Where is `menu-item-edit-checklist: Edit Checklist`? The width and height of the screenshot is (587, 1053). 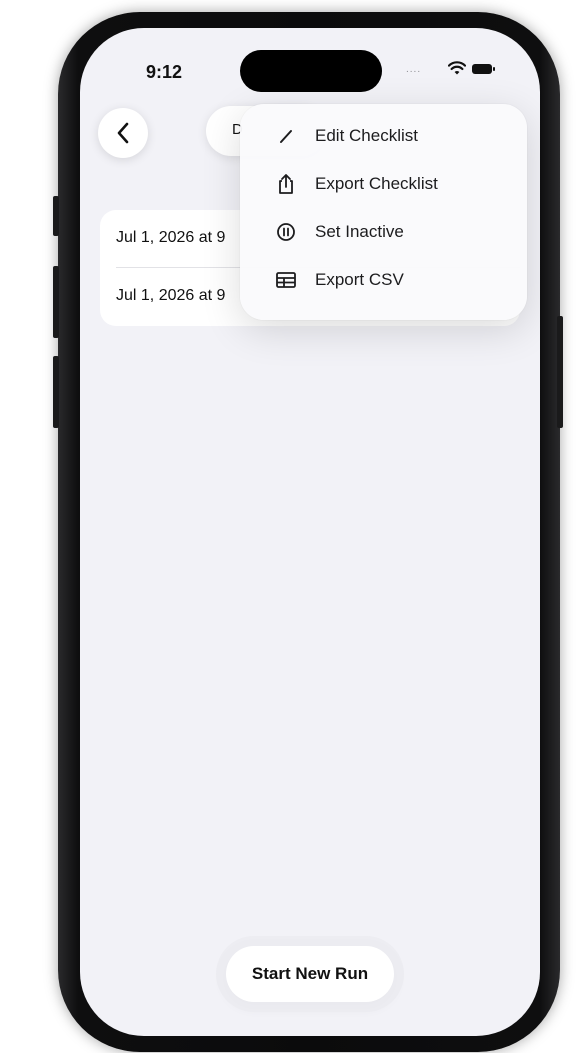 menu-item-edit-checklist: Edit Checklist is located at coordinates (383, 136).